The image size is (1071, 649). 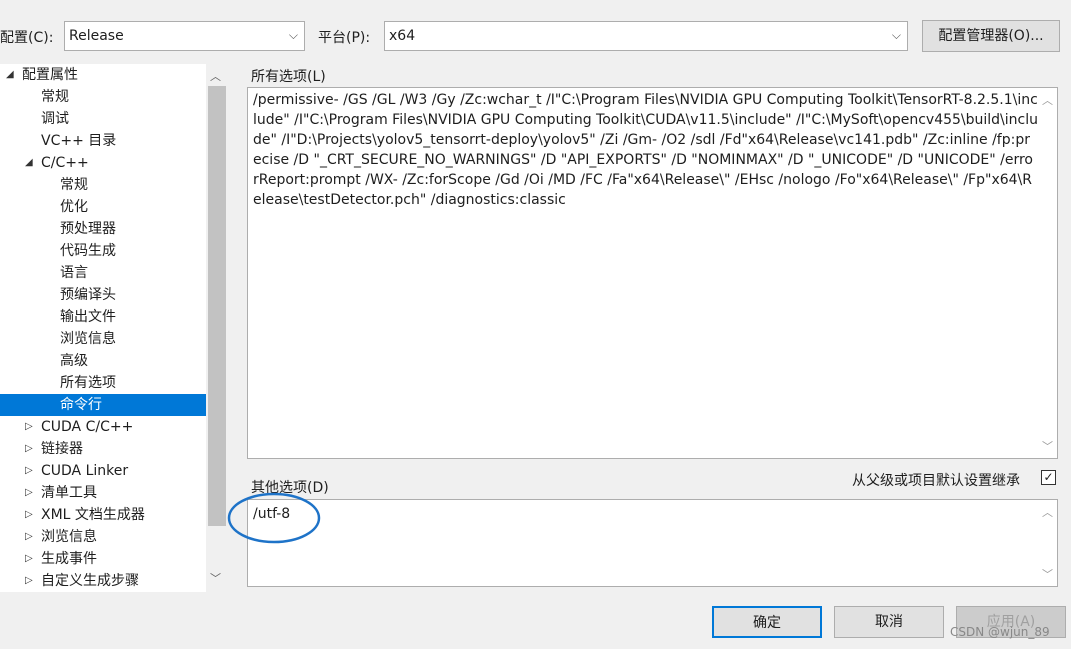 What do you see at coordinates (103, 119) in the screenshot?
I see `tree-item: 调试` at bounding box center [103, 119].